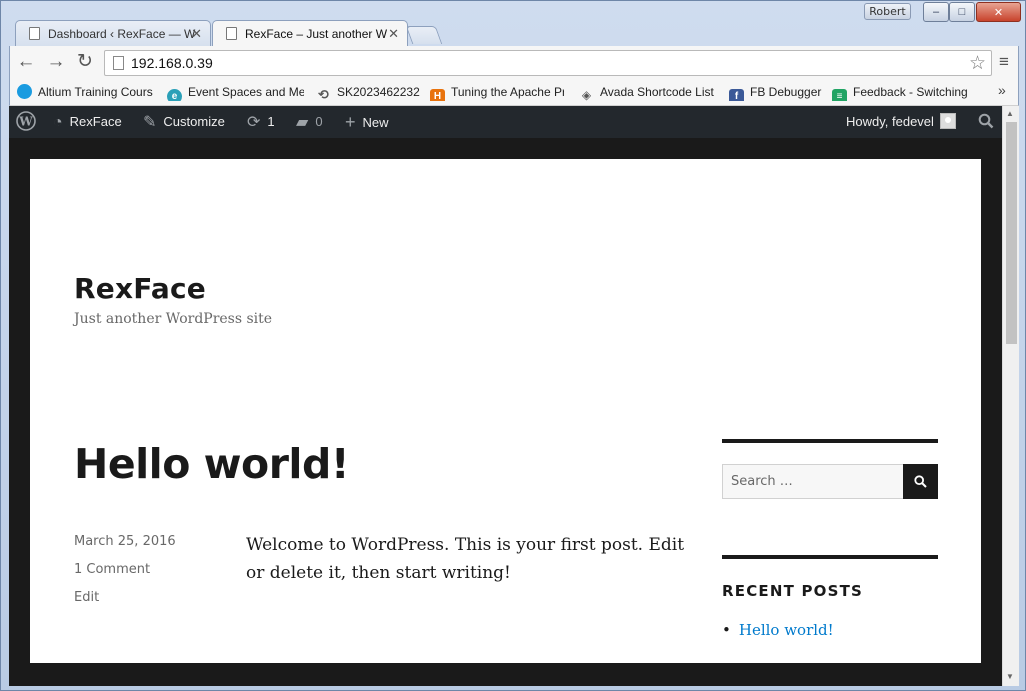 The height and width of the screenshot is (691, 1026). I want to click on post-title: Hello world!, so click(212, 464).